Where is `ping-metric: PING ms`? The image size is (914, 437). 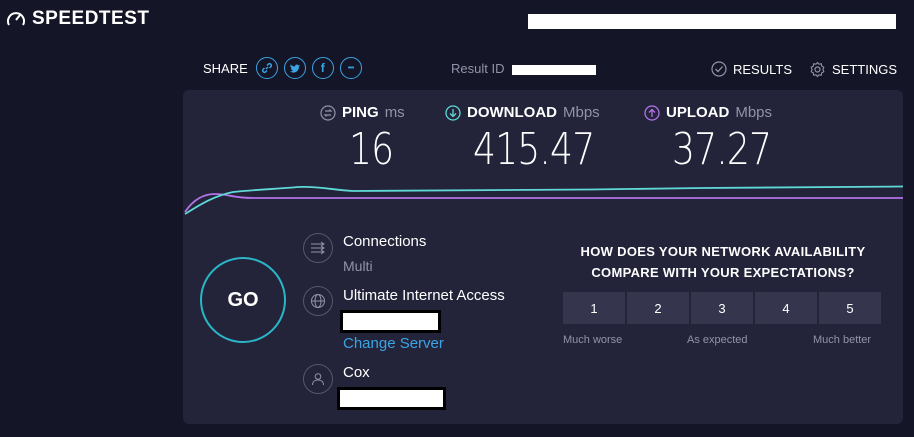
ping-metric: PING ms is located at coordinates (362, 112).